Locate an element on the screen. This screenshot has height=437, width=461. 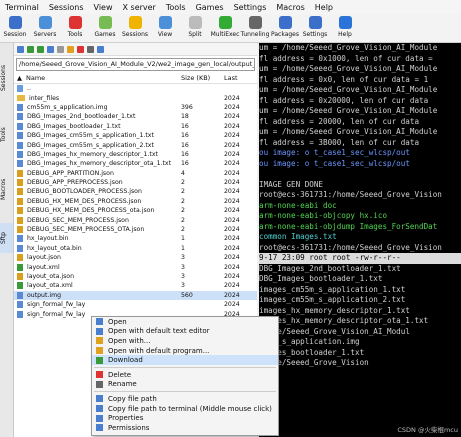
terminal-line: images_hx_memory_descriptor_1.txt is located at coordinates (334, 310).